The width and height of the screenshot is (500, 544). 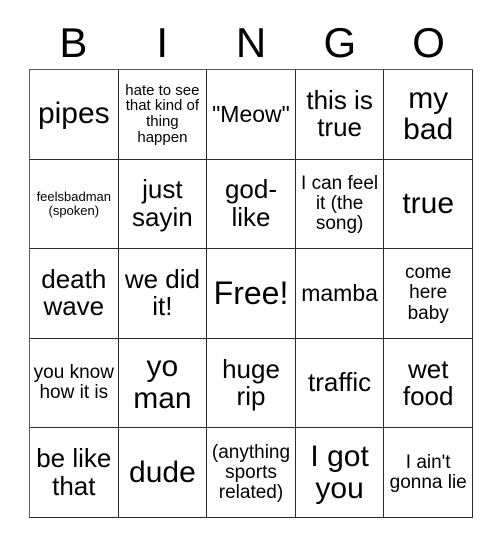 I want to click on bingo-cell: hate to see that kind of thing happen, so click(x=163, y=115).